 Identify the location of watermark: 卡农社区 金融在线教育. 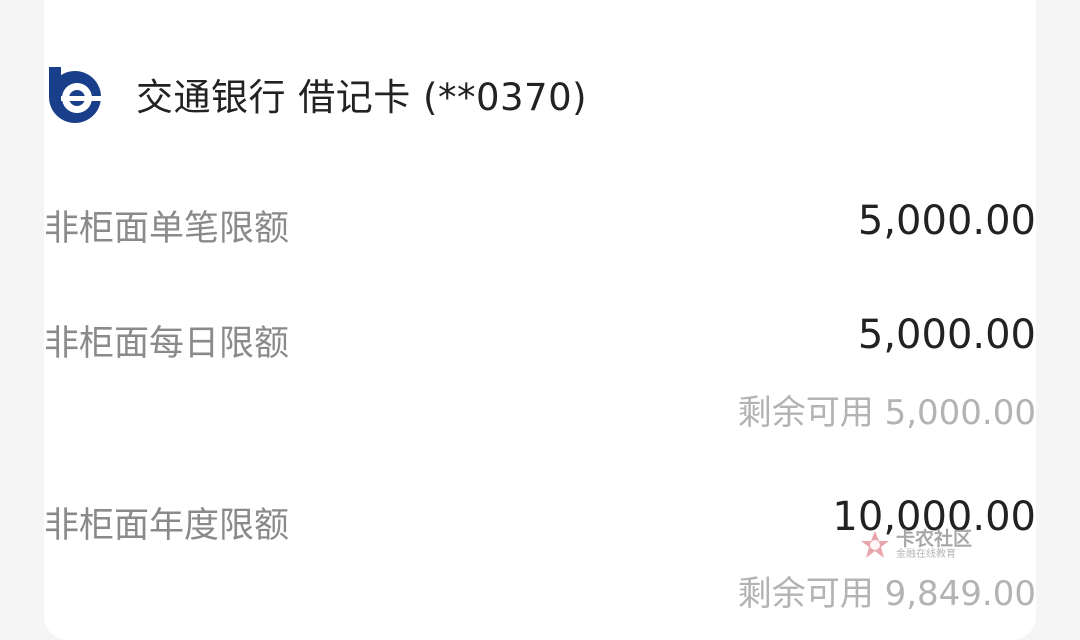
(915, 545).